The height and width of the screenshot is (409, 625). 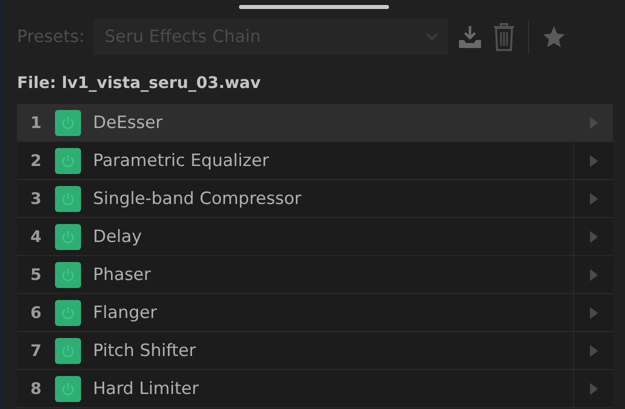 I want to click on effect-row: 5 Phaser, so click(x=315, y=275).